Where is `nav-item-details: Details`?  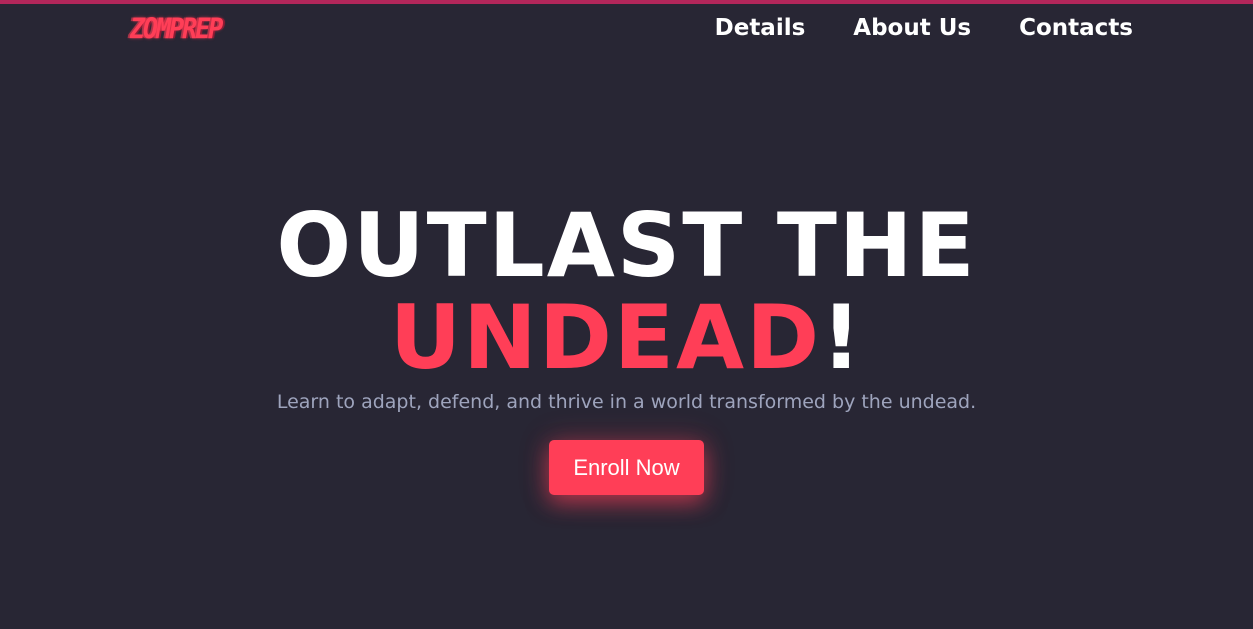 nav-item-details: Details is located at coordinates (760, 28).